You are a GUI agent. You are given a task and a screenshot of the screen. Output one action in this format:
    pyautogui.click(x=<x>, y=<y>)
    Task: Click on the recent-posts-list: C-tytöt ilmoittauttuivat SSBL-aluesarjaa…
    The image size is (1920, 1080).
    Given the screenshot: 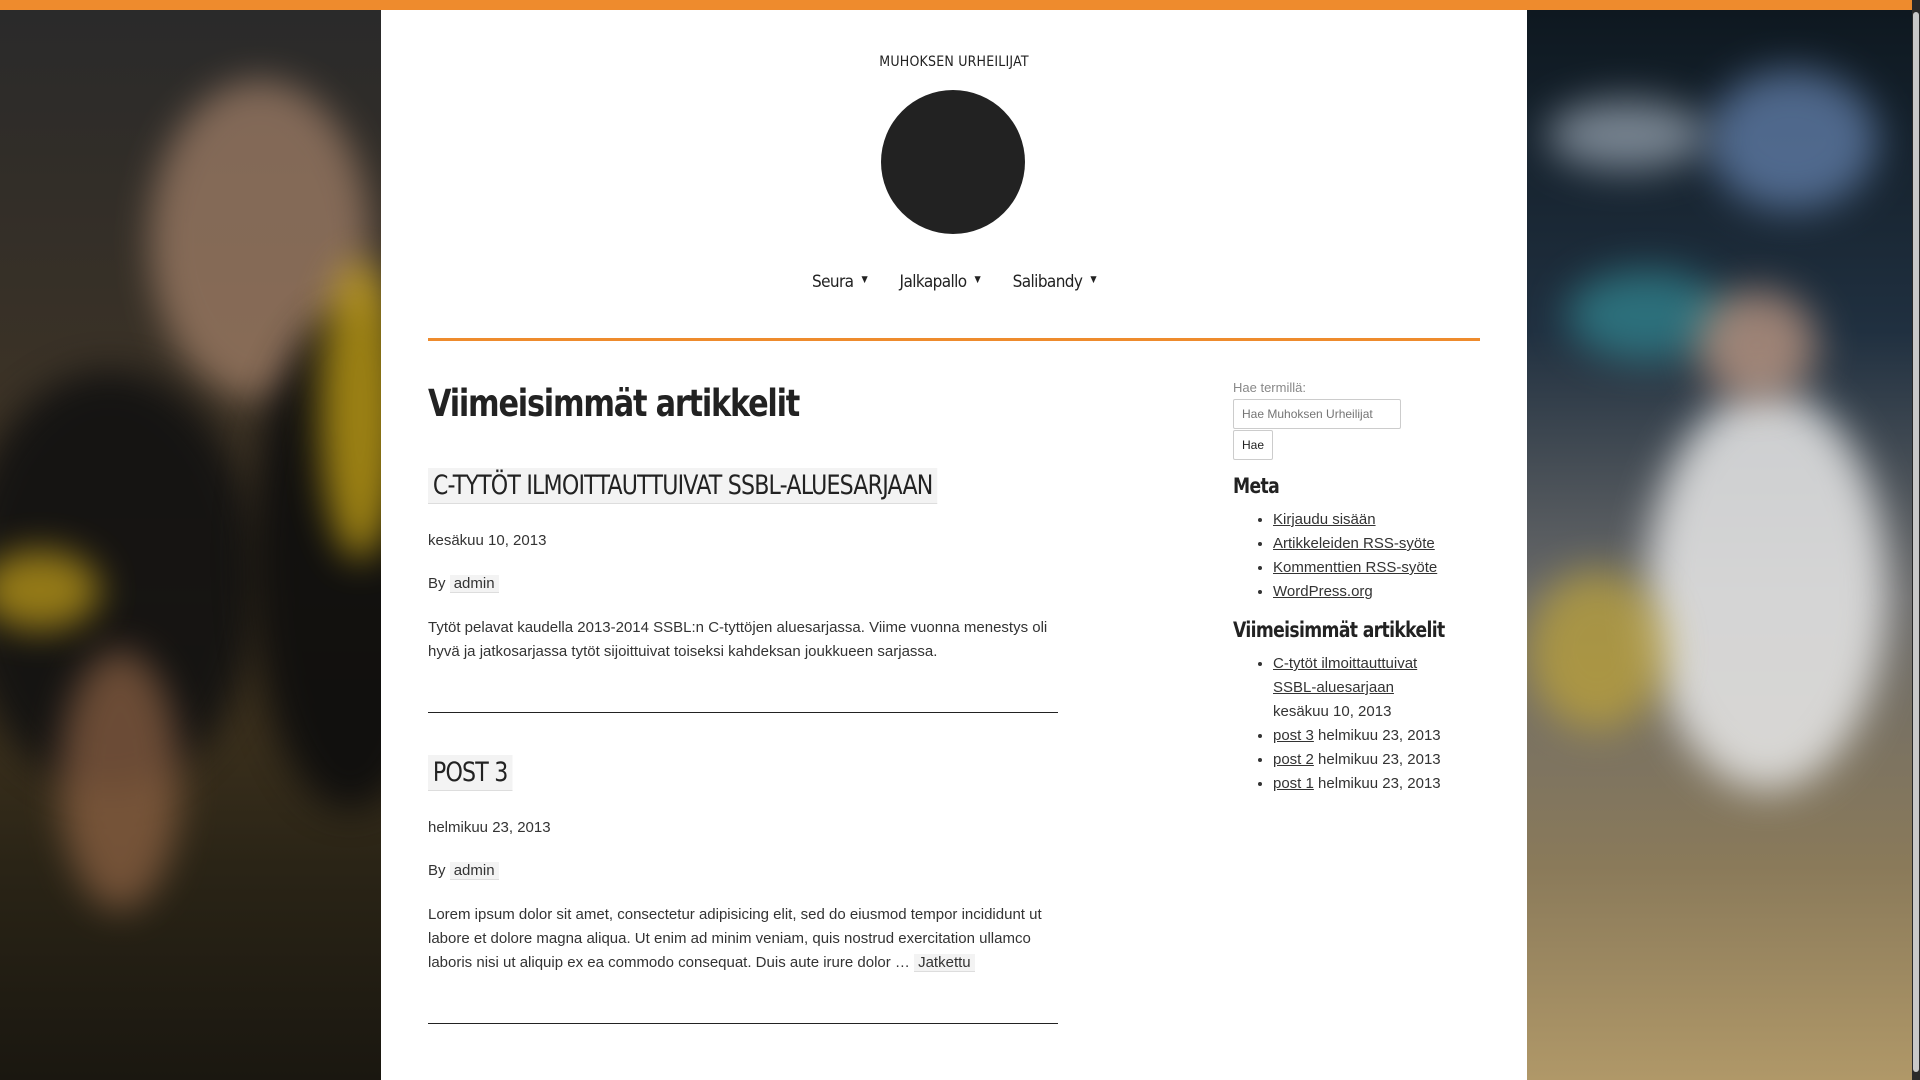 What is the action you would take?
    pyautogui.click(x=1343, y=724)
    